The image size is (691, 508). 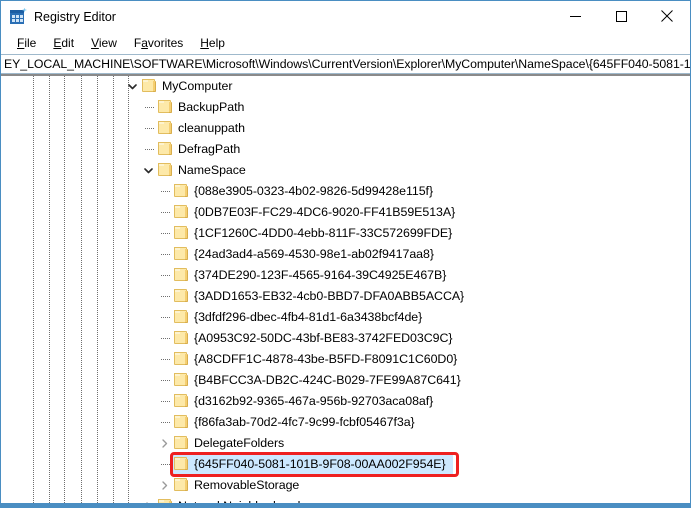 I want to click on maximize-button, so click(x=621, y=16).